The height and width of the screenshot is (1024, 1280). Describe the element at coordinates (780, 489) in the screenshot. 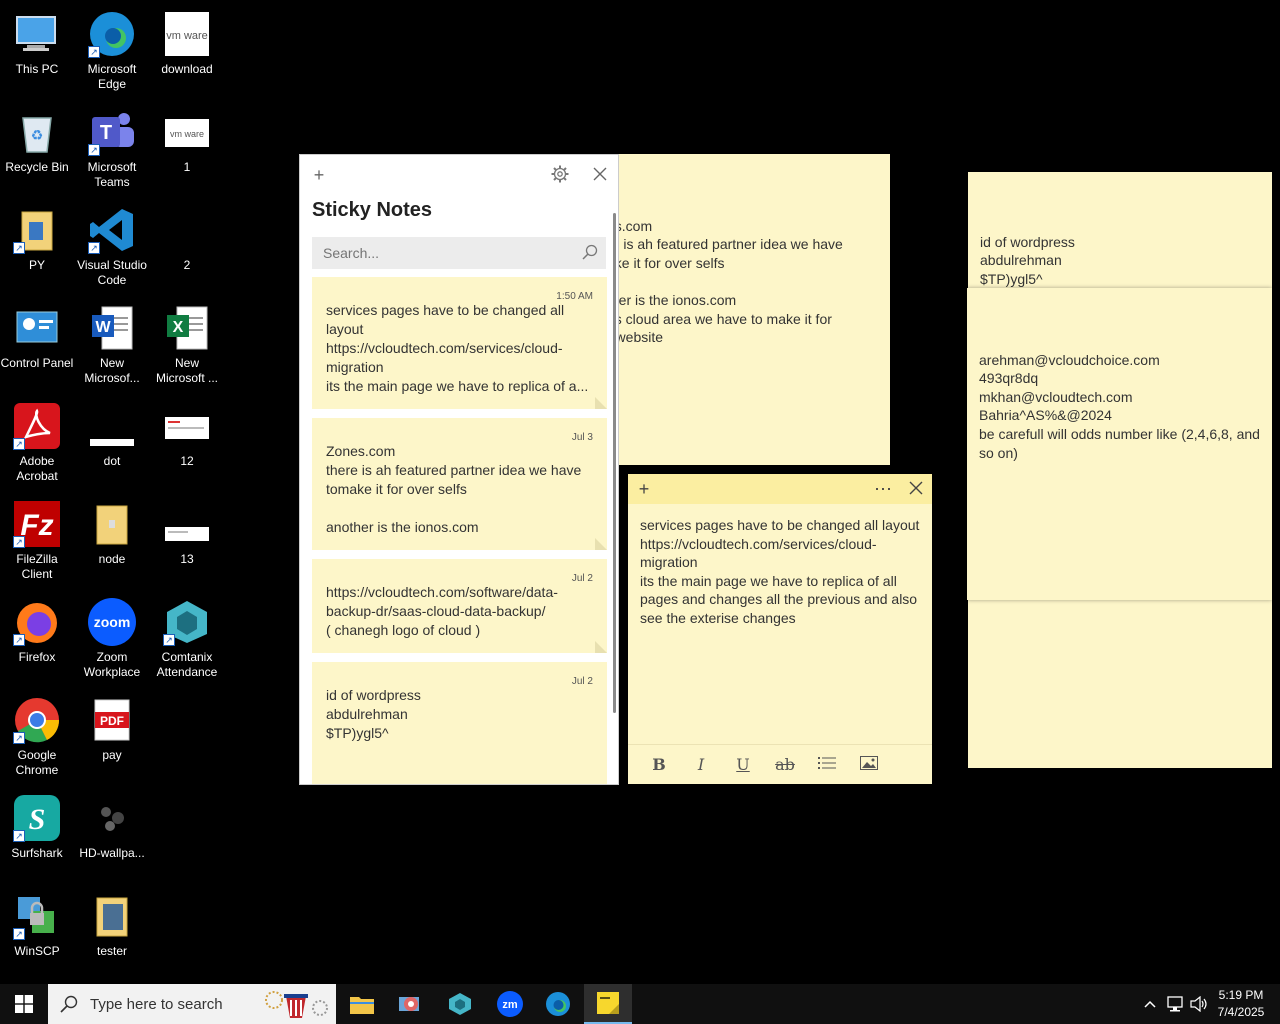

I see `note-titlebar: + ⋯` at that location.